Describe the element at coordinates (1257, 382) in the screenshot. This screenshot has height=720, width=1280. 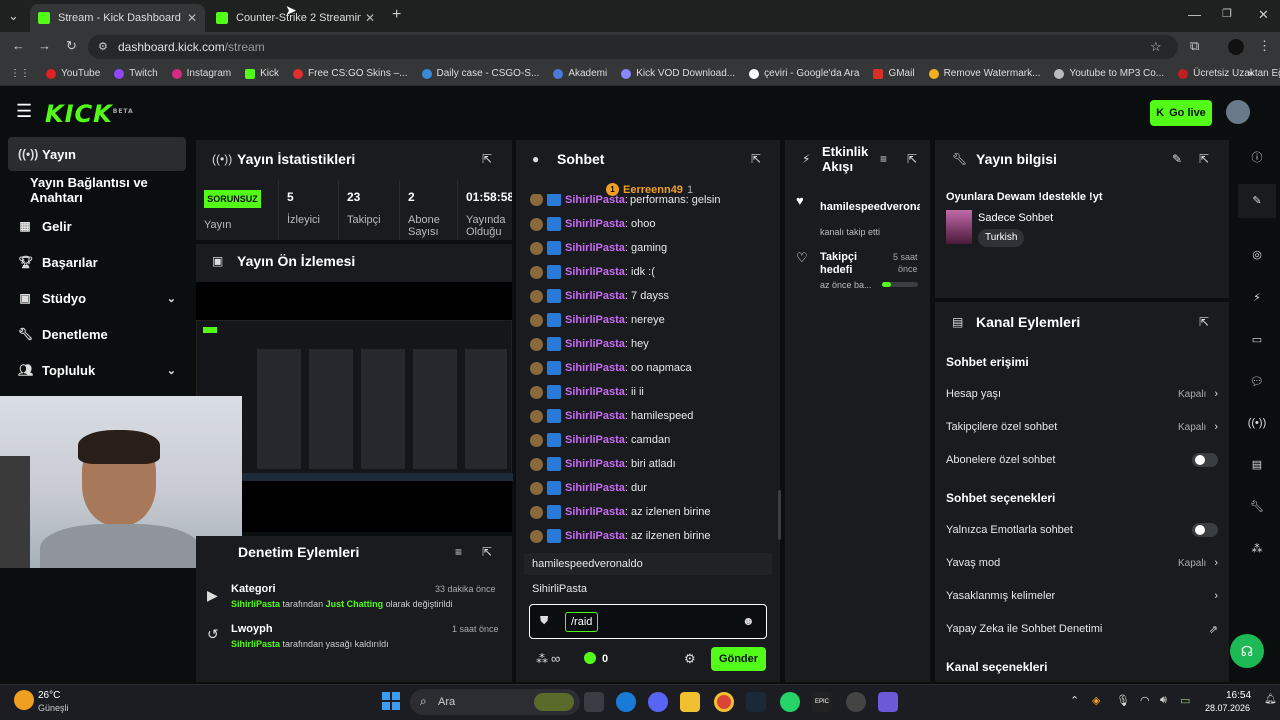
I see `chat-icon: 💬︎` at that location.